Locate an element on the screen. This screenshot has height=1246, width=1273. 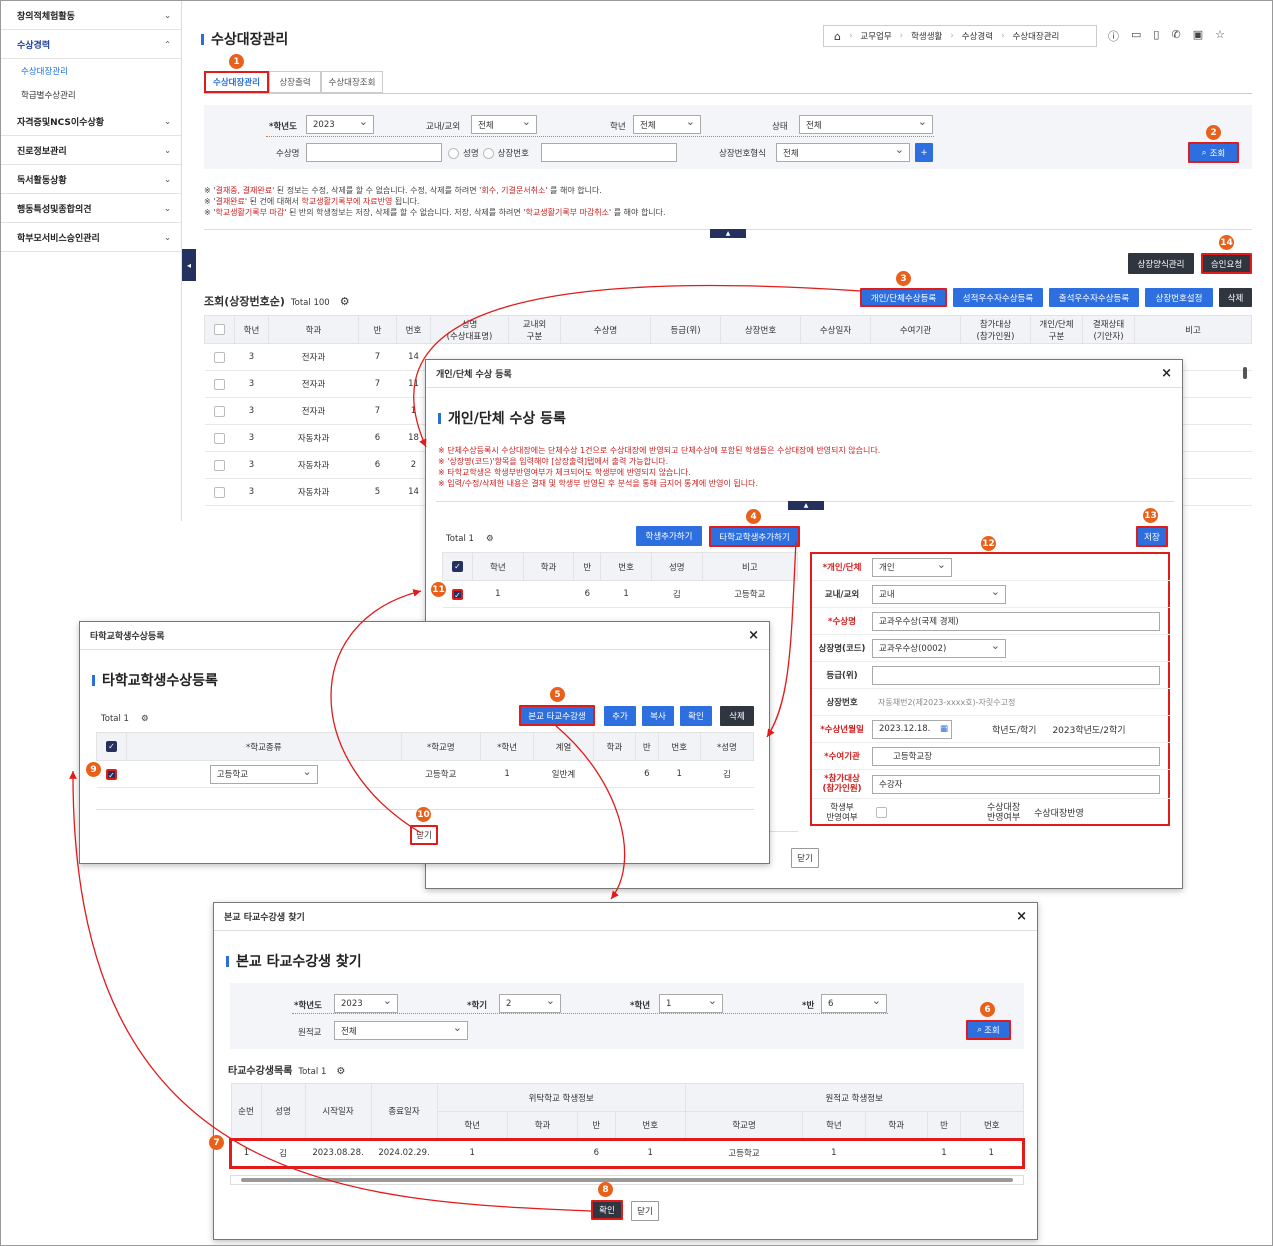
document-icon: ▯ is located at coordinates (1156, 36).